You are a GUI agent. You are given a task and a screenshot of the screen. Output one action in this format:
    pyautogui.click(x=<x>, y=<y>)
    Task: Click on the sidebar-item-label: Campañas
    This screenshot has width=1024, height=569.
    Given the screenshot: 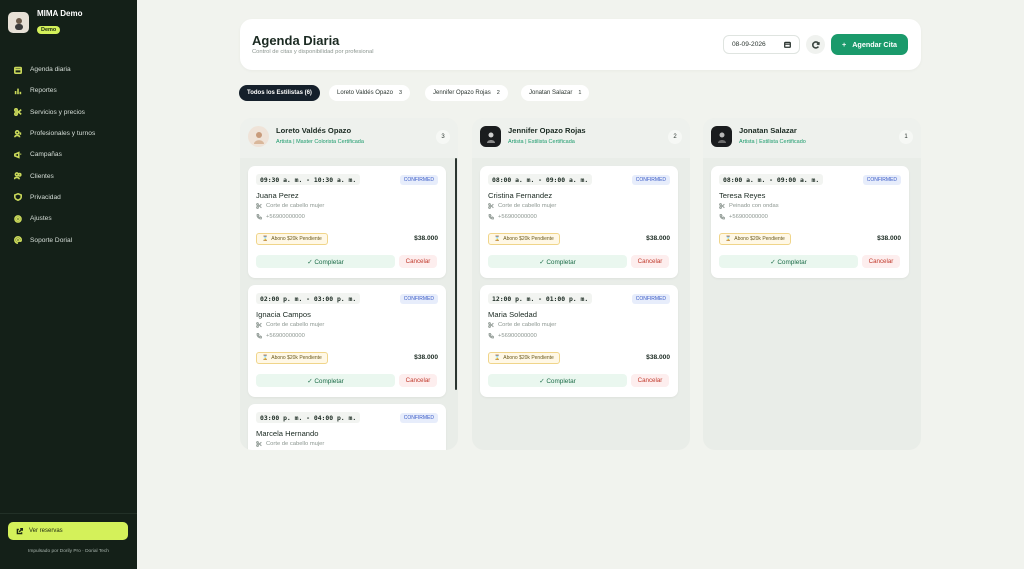 What is the action you would take?
    pyautogui.click(x=46, y=155)
    